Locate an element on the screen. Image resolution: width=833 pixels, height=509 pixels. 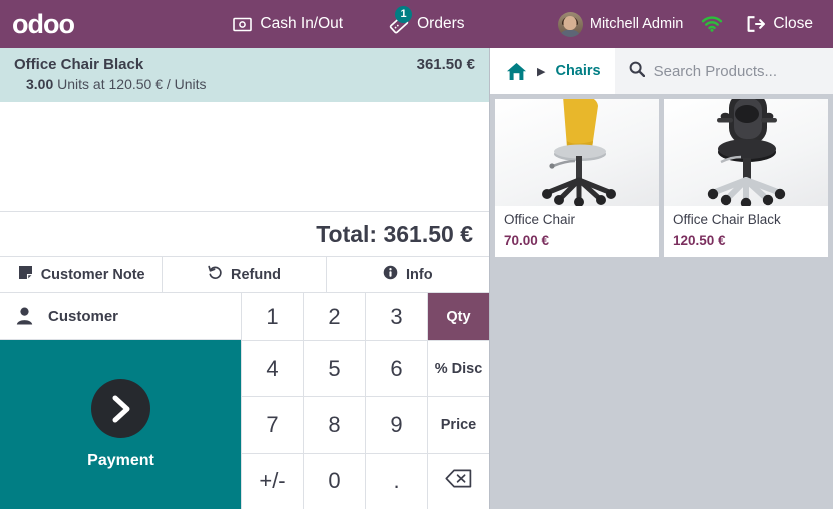
avatar is located at coordinates (570, 24).